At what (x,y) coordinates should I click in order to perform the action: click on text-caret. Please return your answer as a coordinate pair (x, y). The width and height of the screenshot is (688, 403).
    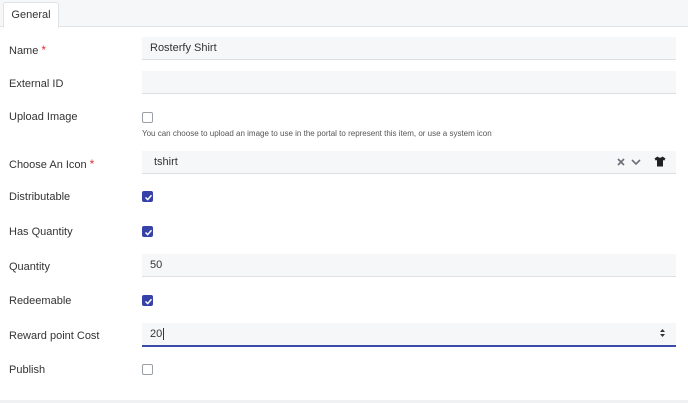
    Looking at the image, I should click on (164, 334).